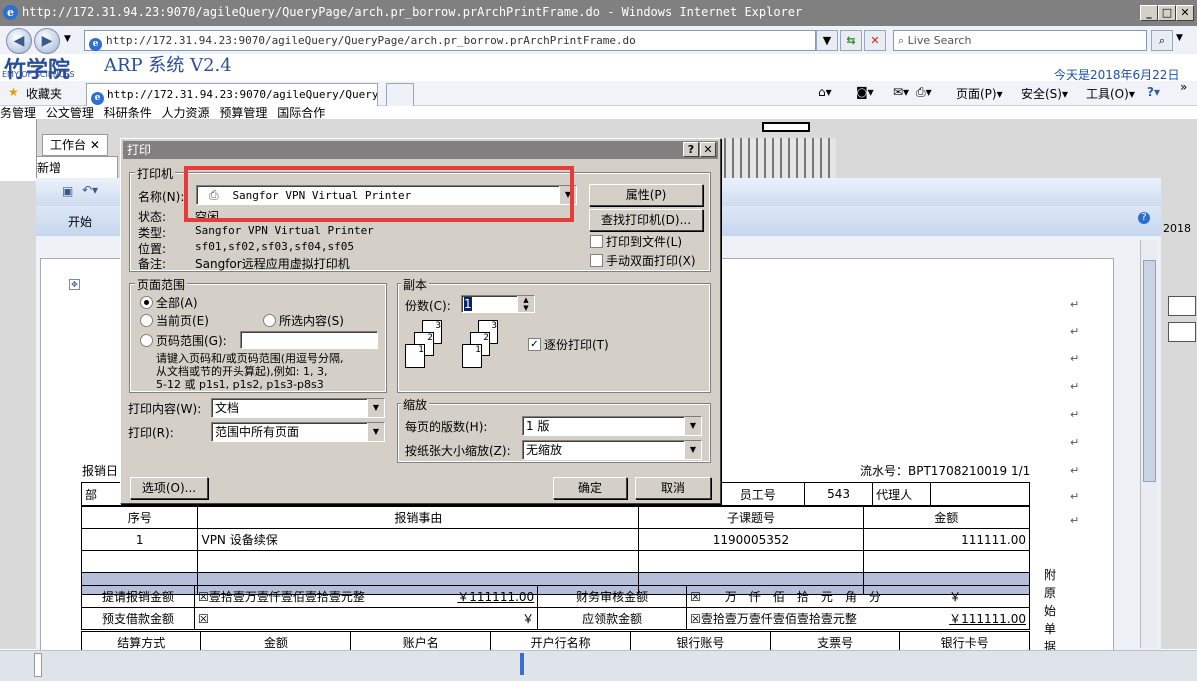  I want to click on favorites-button: 收藏夹, so click(44, 93).